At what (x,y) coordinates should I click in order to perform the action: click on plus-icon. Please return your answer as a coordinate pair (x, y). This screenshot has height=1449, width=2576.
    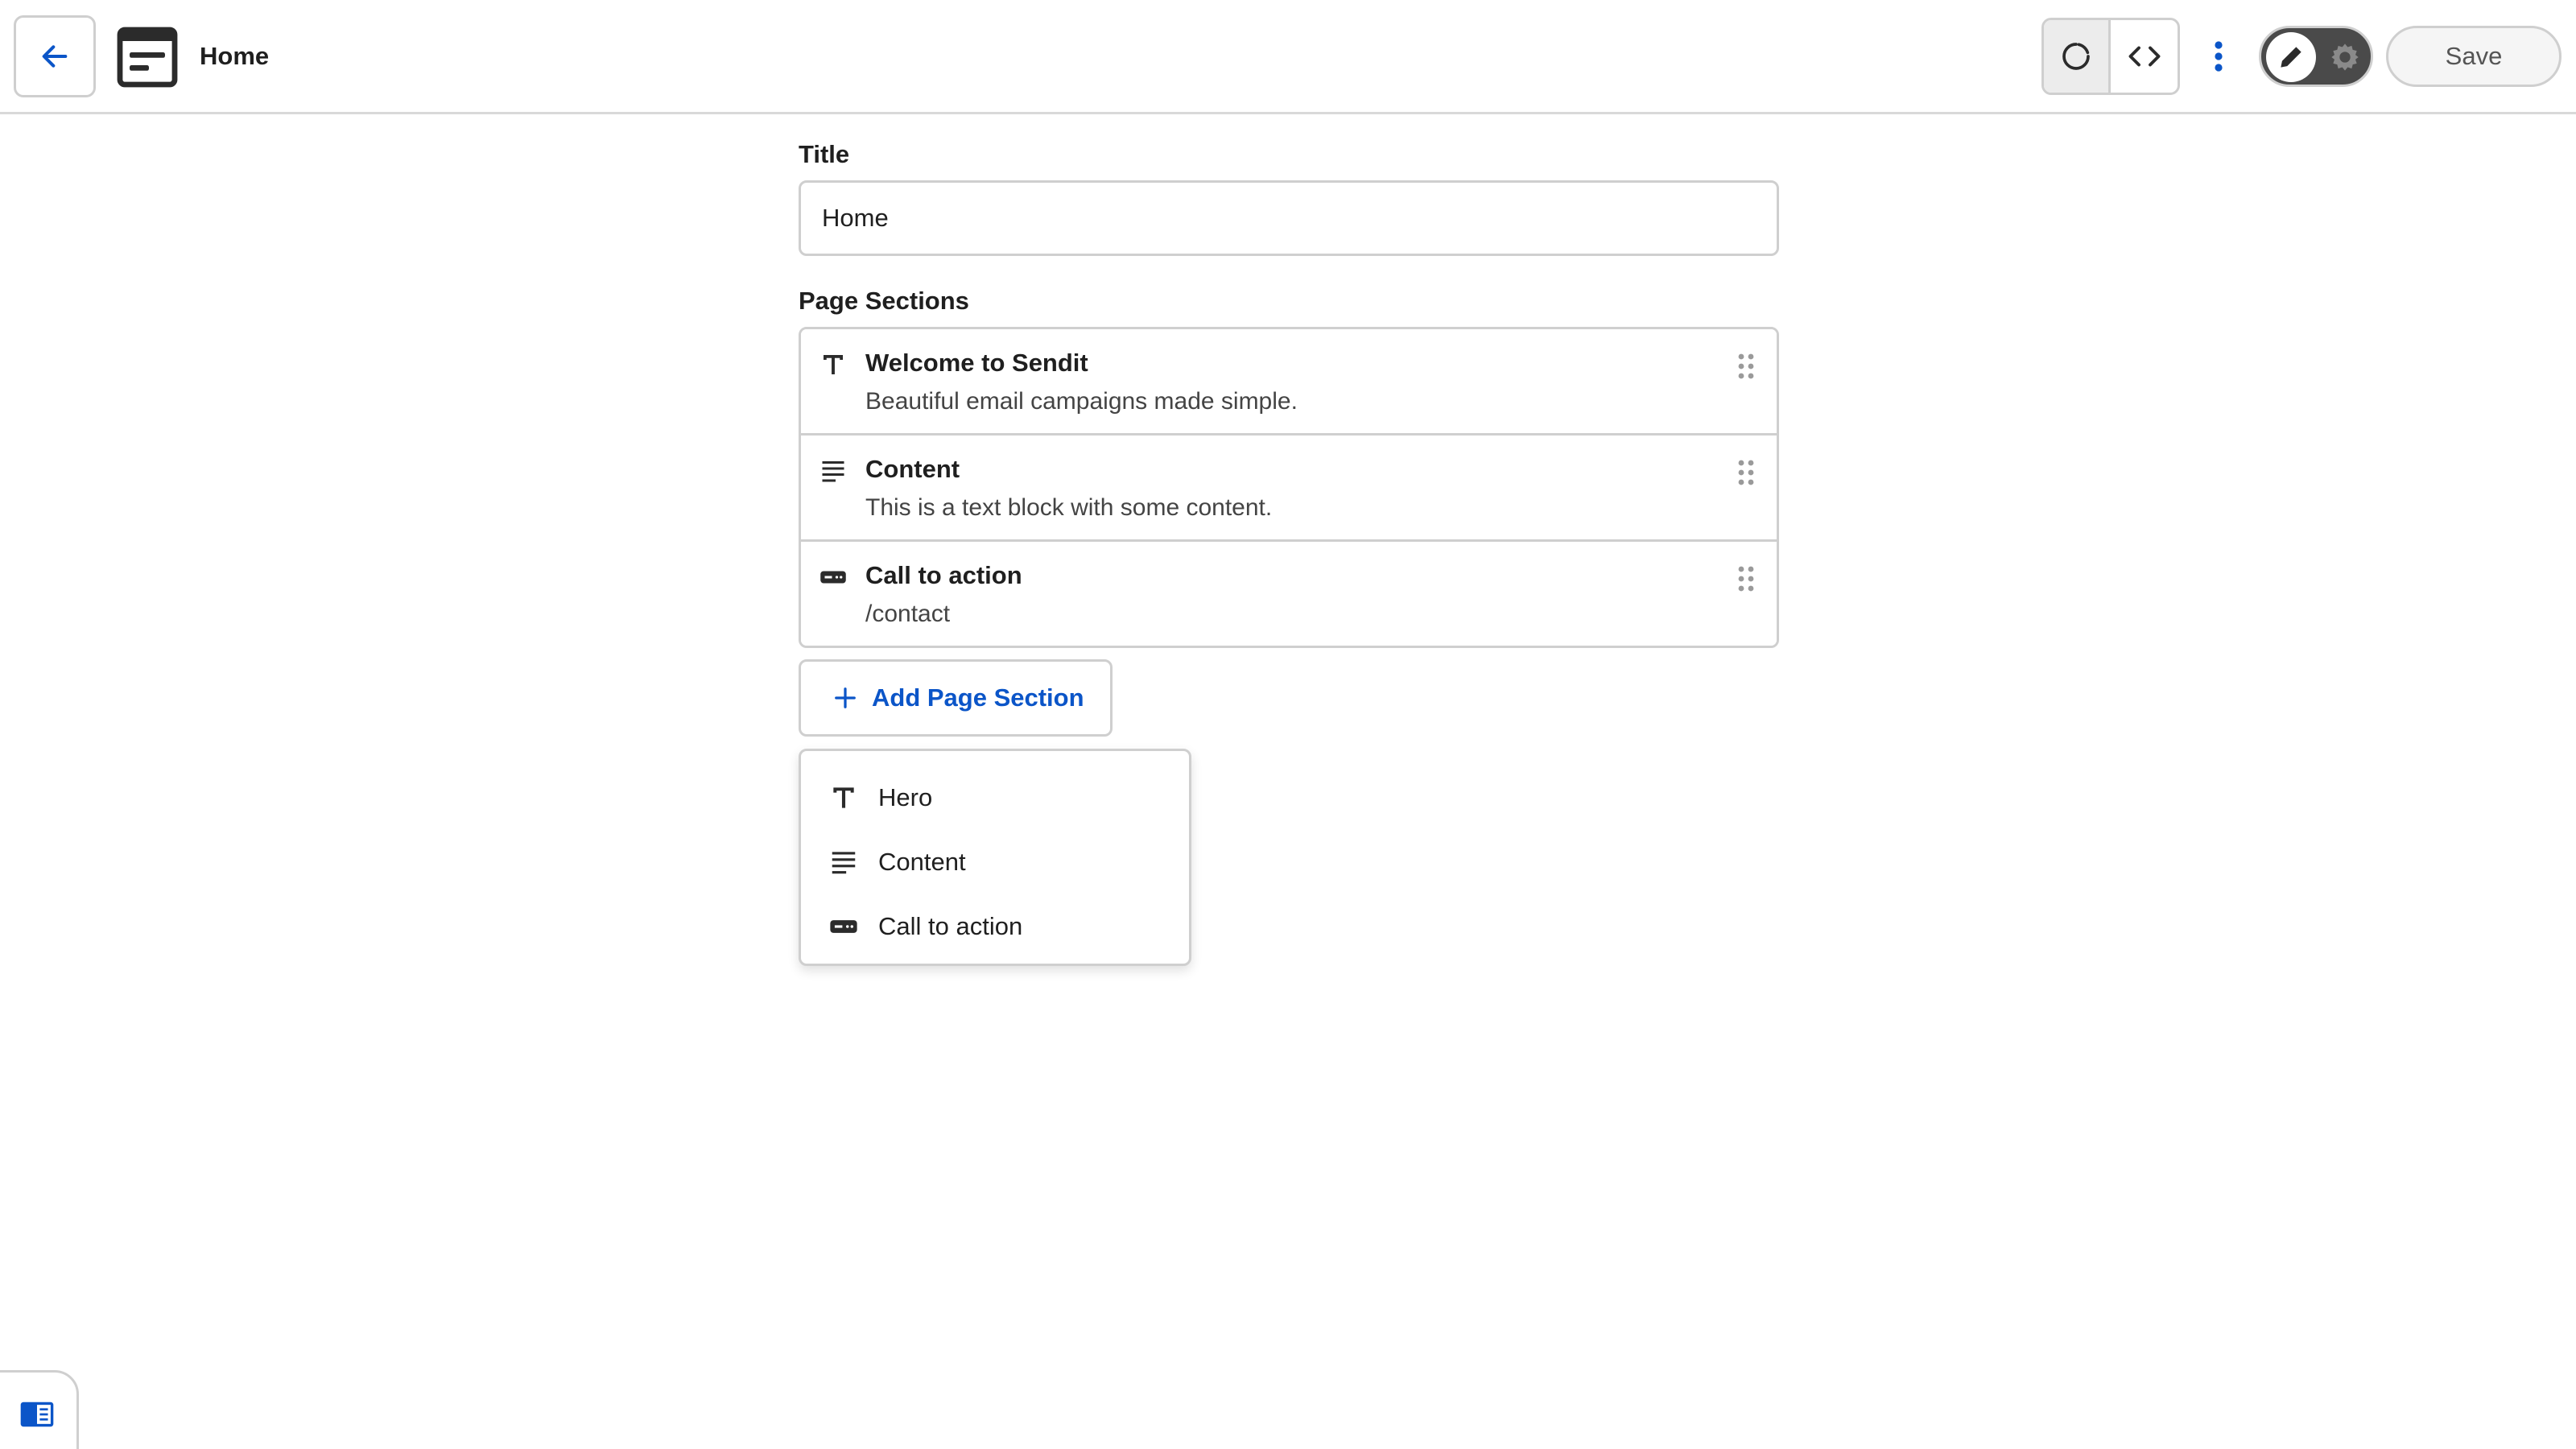
    Looking at the image, I should click on (845, 697).